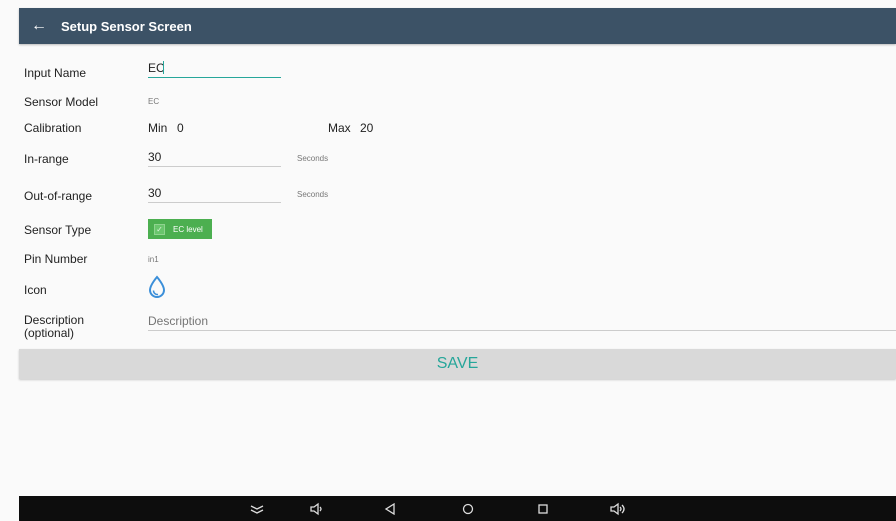  Describe the element at coordinates (54, 320) in the screenshot. I see `description-label-line1: Description` at that location.